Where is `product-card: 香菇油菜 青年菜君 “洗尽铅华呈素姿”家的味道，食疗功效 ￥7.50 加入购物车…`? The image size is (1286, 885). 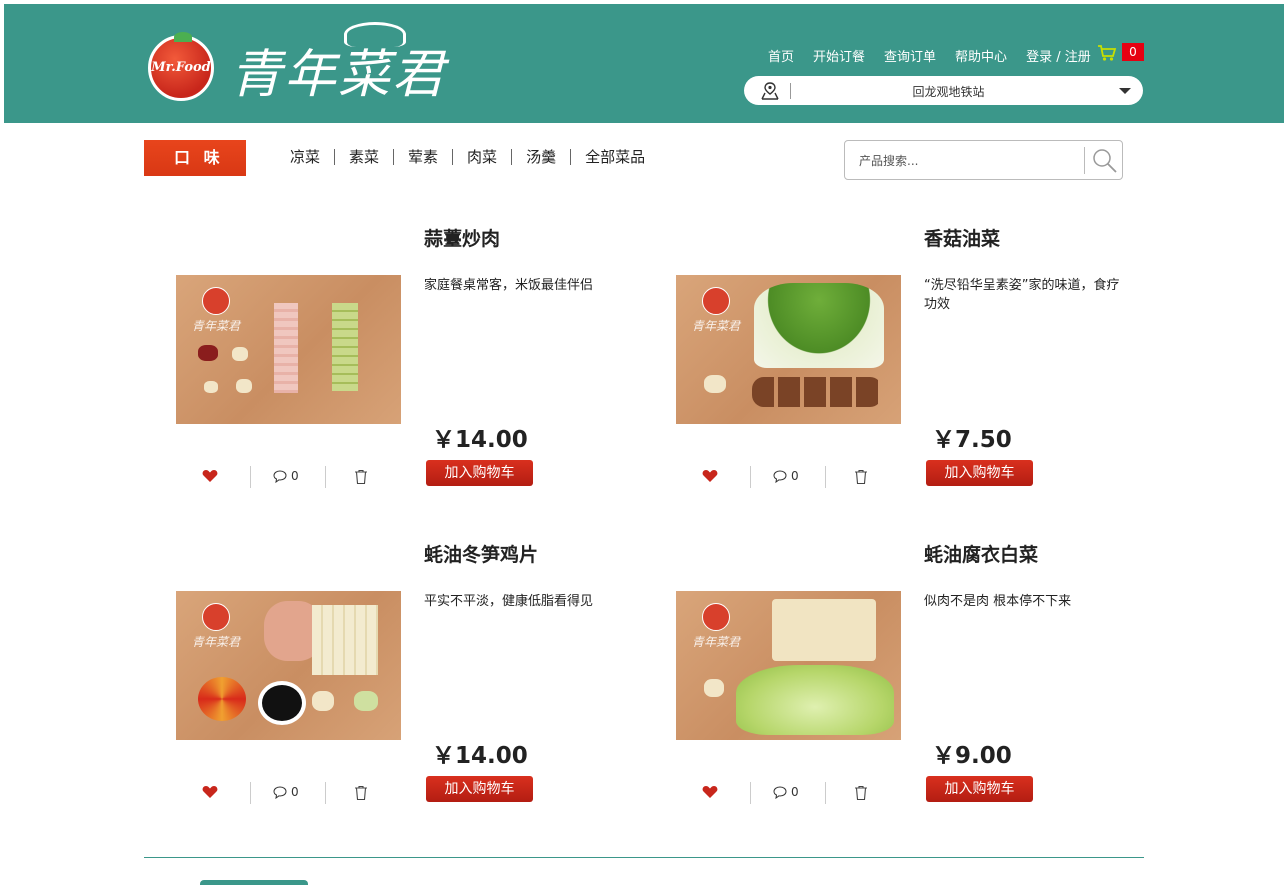 product-card: 香菇油菜 青年菜君 “洗尽铅华呈素姿”家的味道，食疗功效 ￥7.50 加入购物车… is located at coordinates (911, 366).